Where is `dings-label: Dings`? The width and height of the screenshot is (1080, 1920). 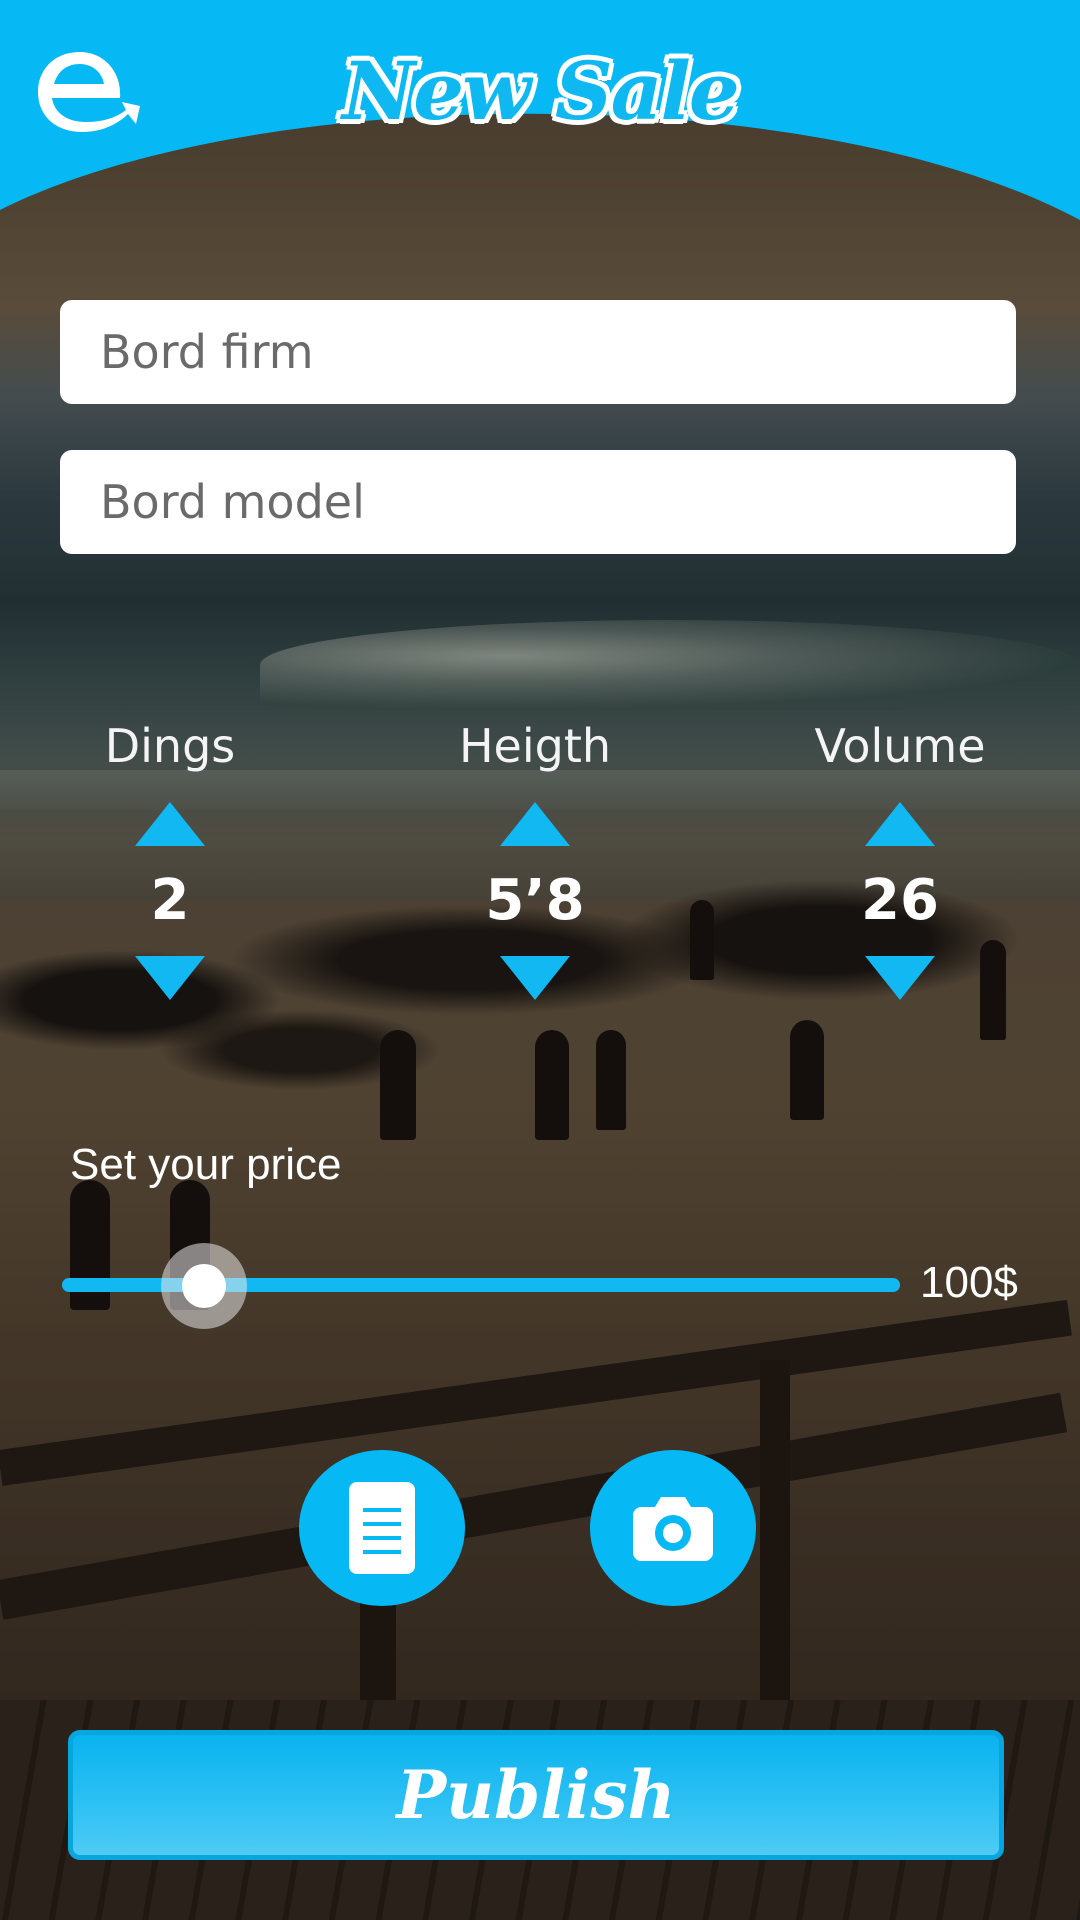 dings-label: Dings is located at coordinates (170, 746).